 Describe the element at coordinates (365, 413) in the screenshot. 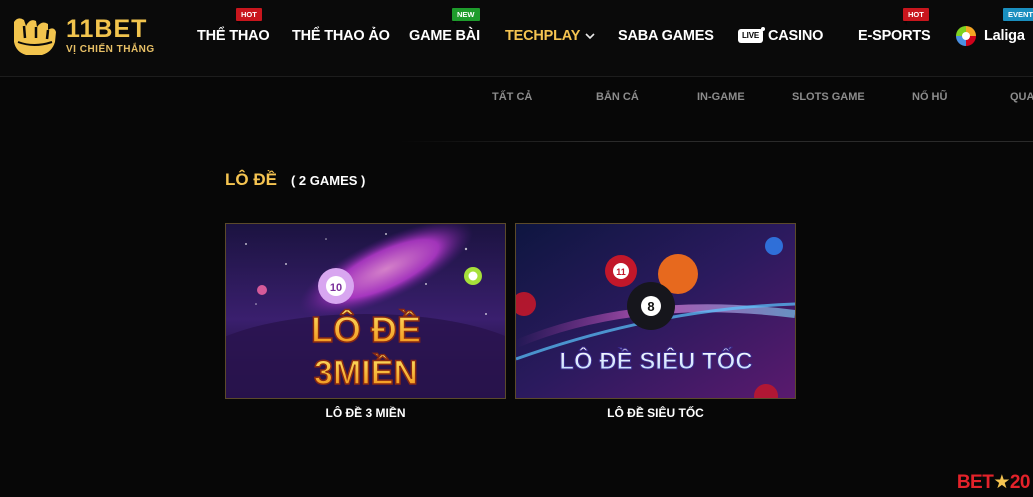

I see `game-name: LÔ ĐỀ 3 MIỀN` at that location.